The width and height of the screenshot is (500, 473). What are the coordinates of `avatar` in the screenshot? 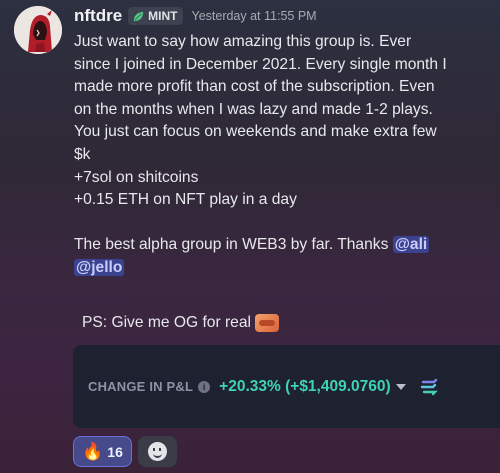 It's located at (38, 30).